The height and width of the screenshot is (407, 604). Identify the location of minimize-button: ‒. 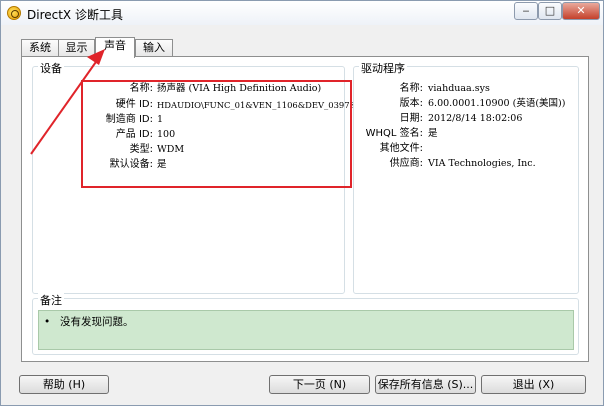
(526, 11).